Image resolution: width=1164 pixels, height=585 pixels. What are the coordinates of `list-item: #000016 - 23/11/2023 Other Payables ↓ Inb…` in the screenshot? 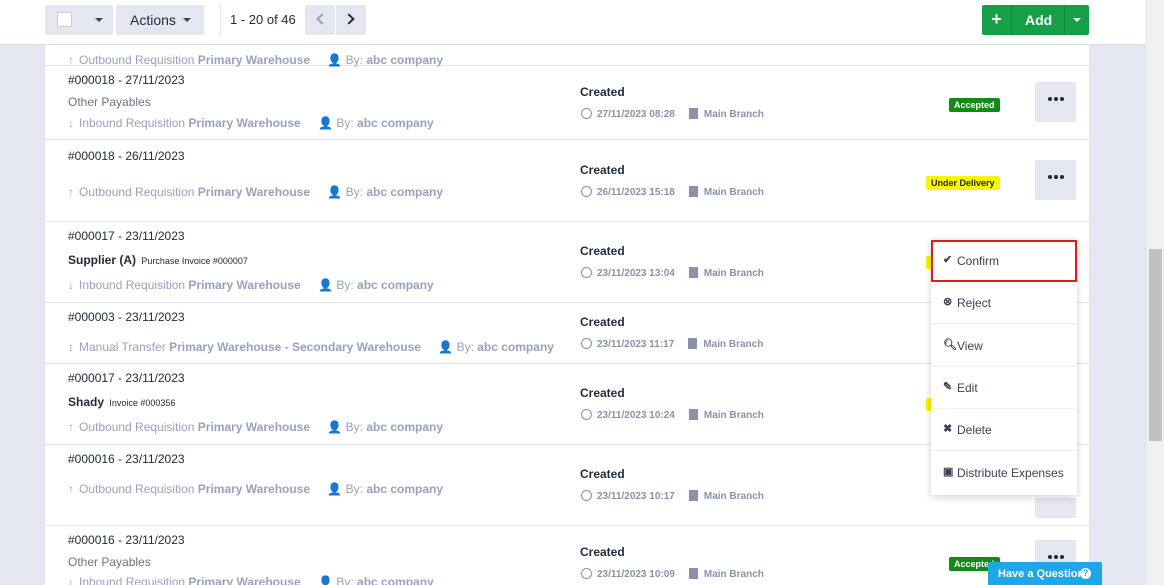 It's located at (567, 555).